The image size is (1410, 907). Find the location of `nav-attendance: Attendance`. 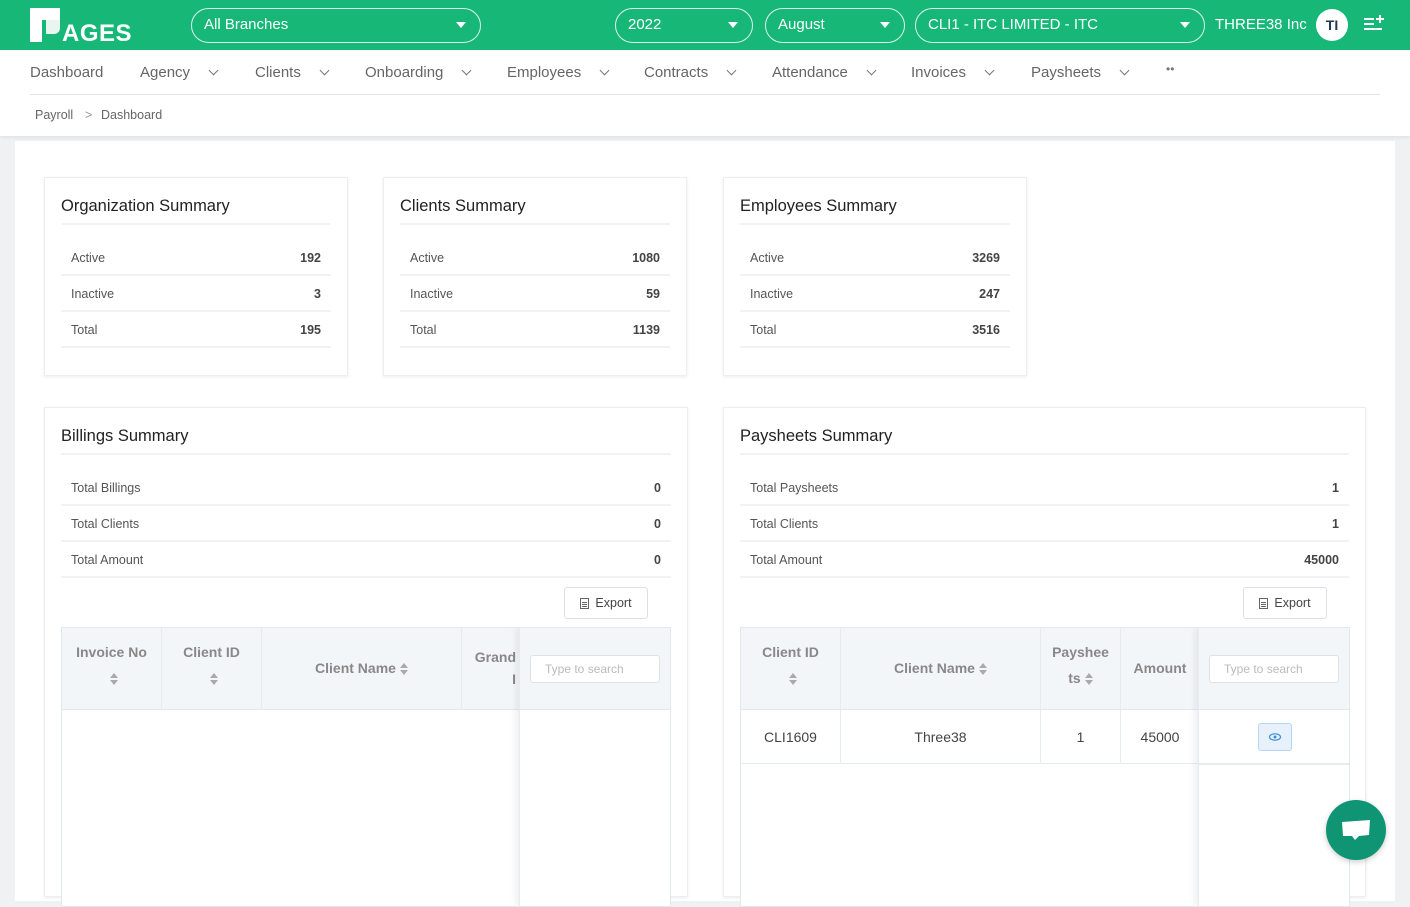

nav-attendance: Attendance is located at coordinates (824, 72).